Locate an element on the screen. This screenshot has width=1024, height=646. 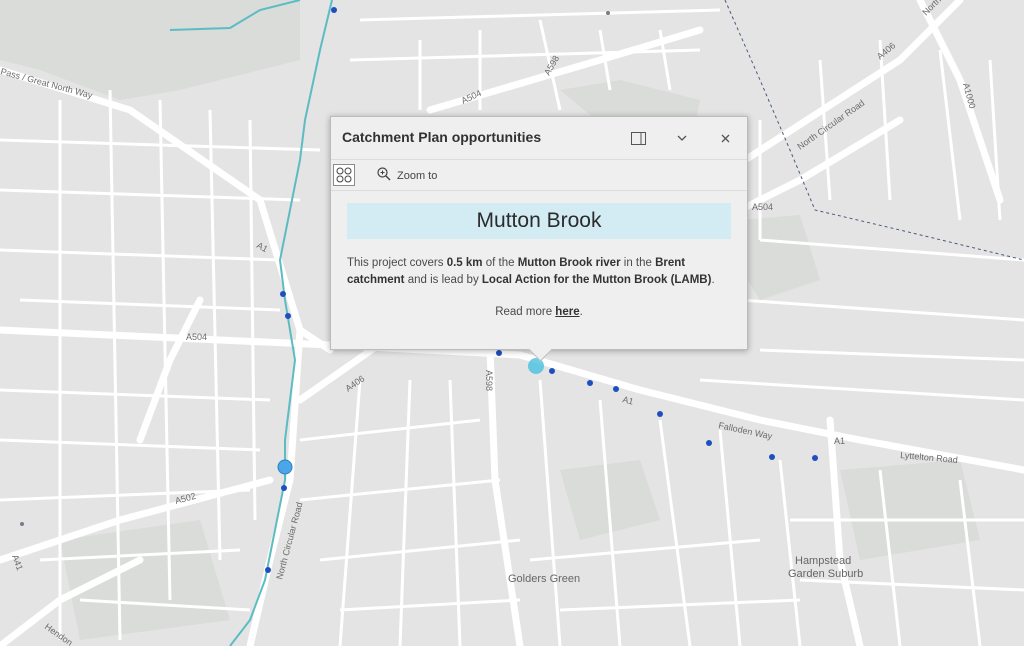
read-more: Read more here. is located at coordinates (539, 312).